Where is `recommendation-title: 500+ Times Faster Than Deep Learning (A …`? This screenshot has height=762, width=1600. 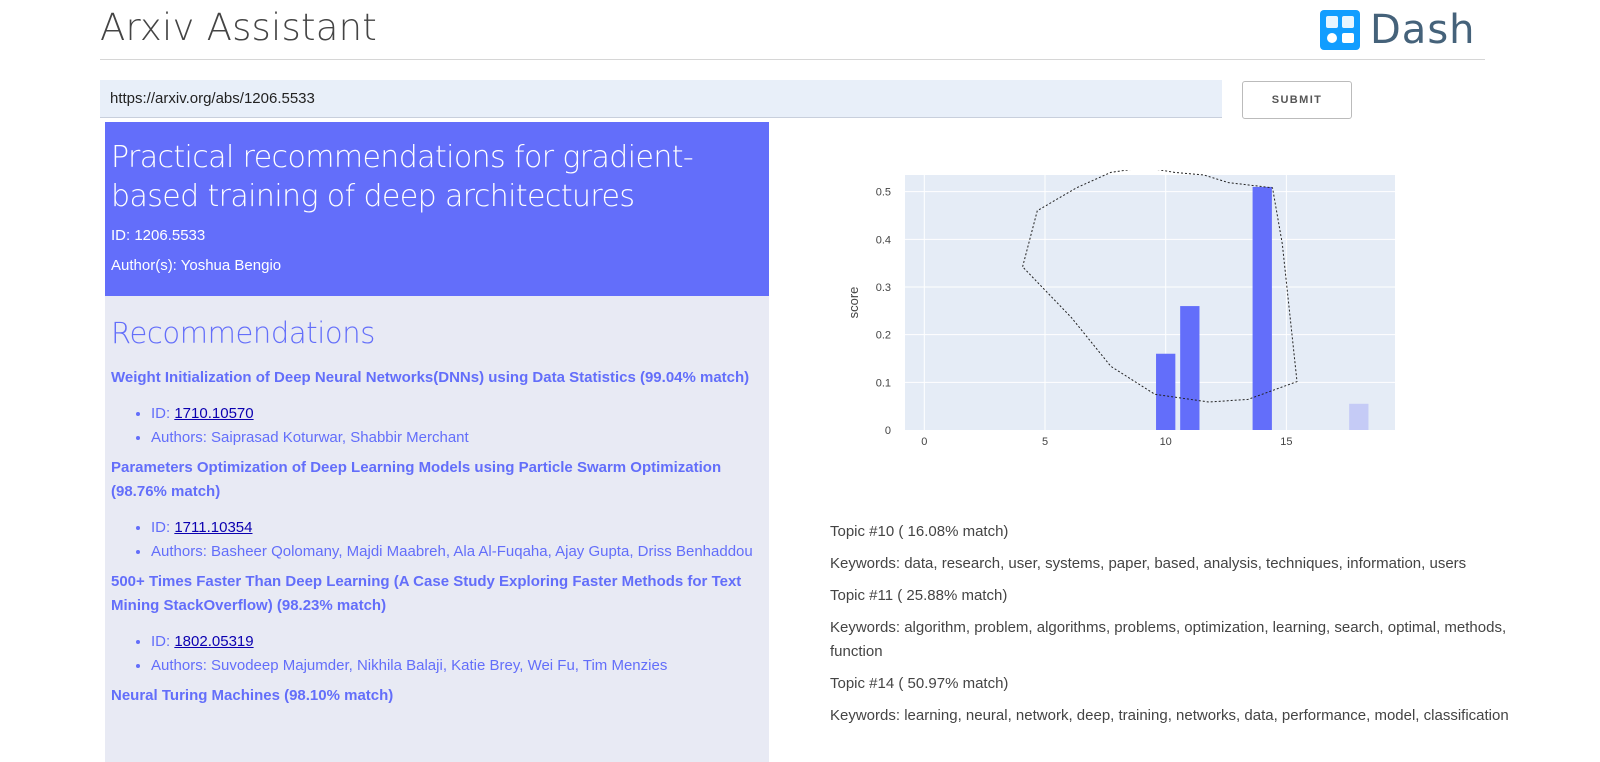 recommendation-title: 500+ Times Faster Than Deep Learning (A … is located at coordinates (426, 593).